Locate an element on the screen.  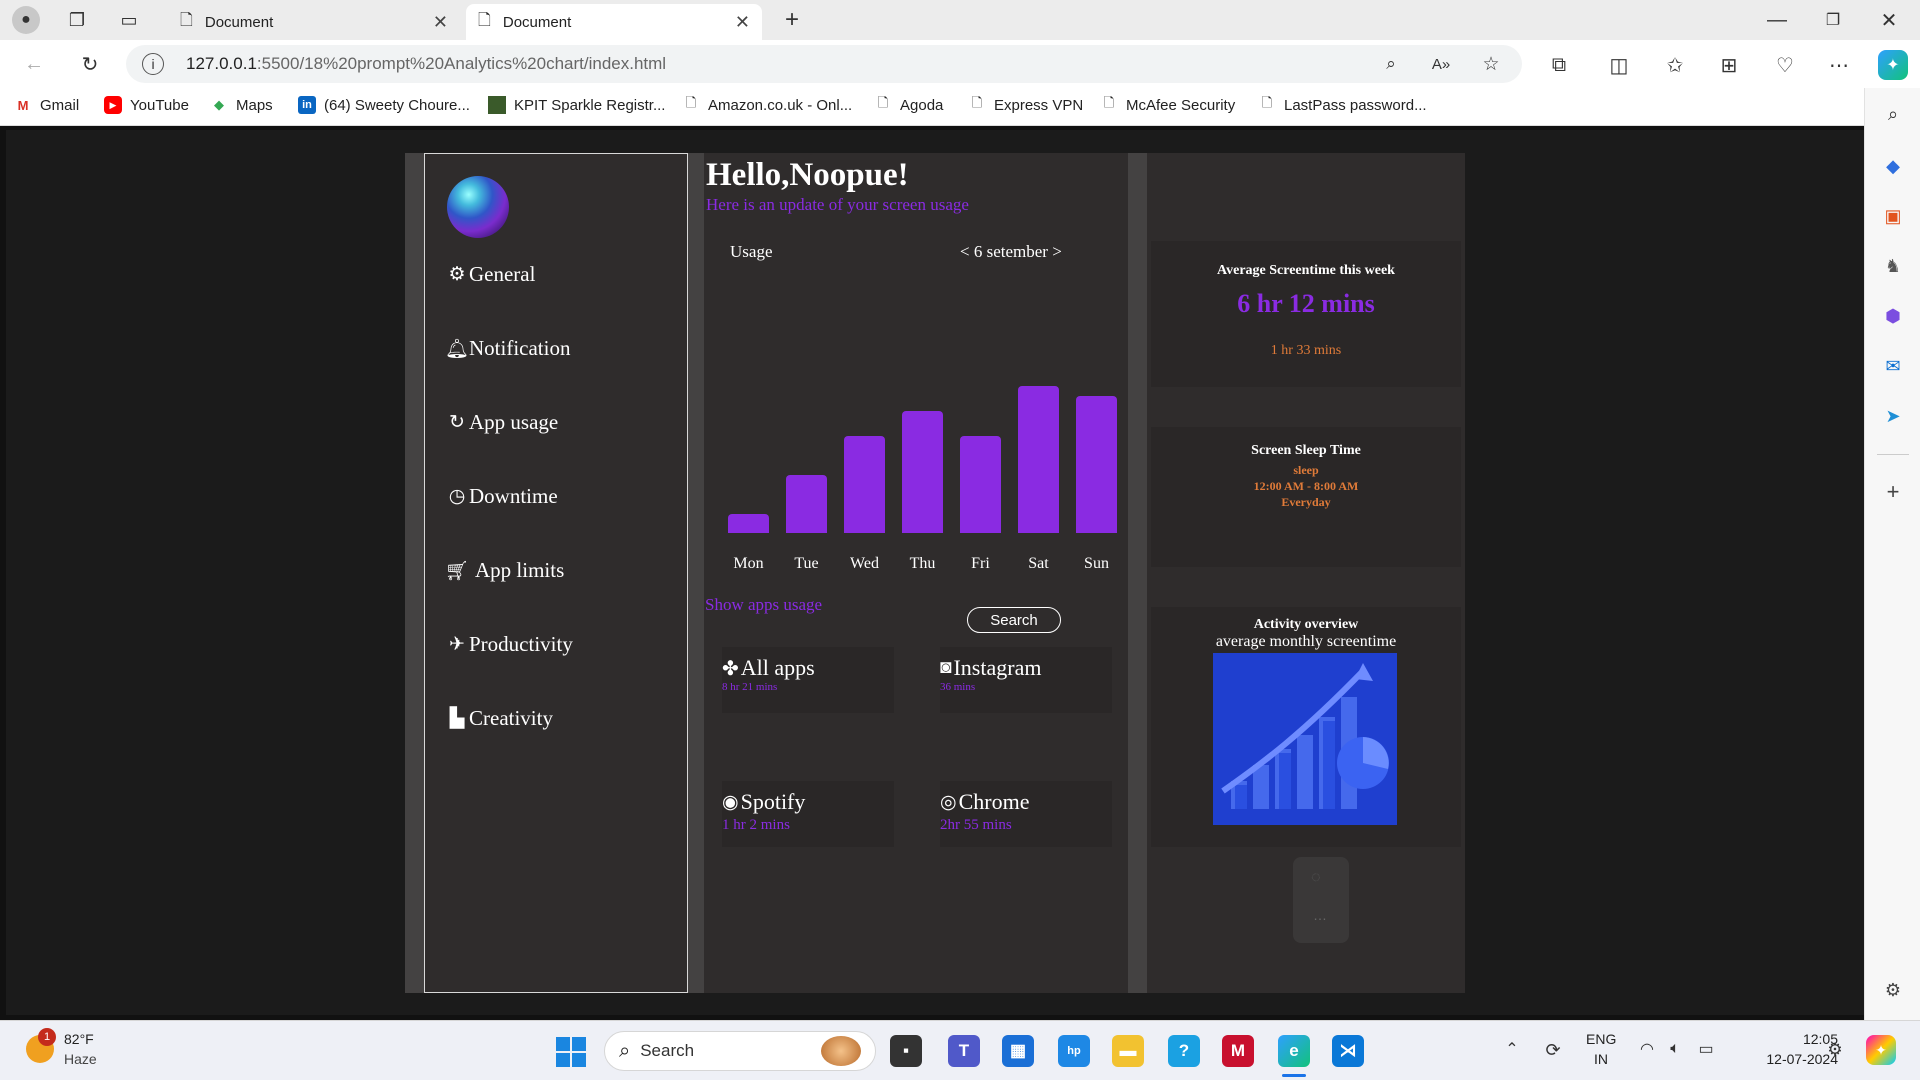
restore-icon: ❐ is located at coordinates (1833, 20).